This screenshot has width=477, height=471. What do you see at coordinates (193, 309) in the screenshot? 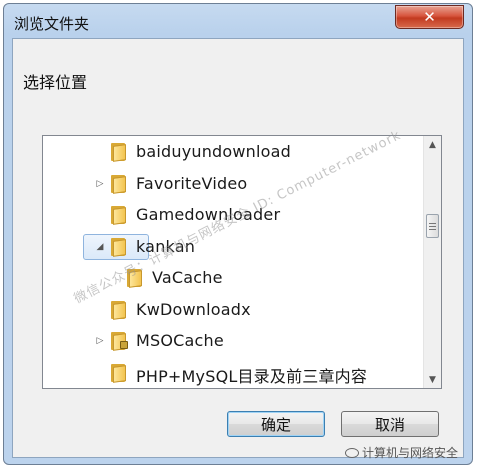
I see `tree-item-label: KwDownloadx` at bounding box center [193, 309].